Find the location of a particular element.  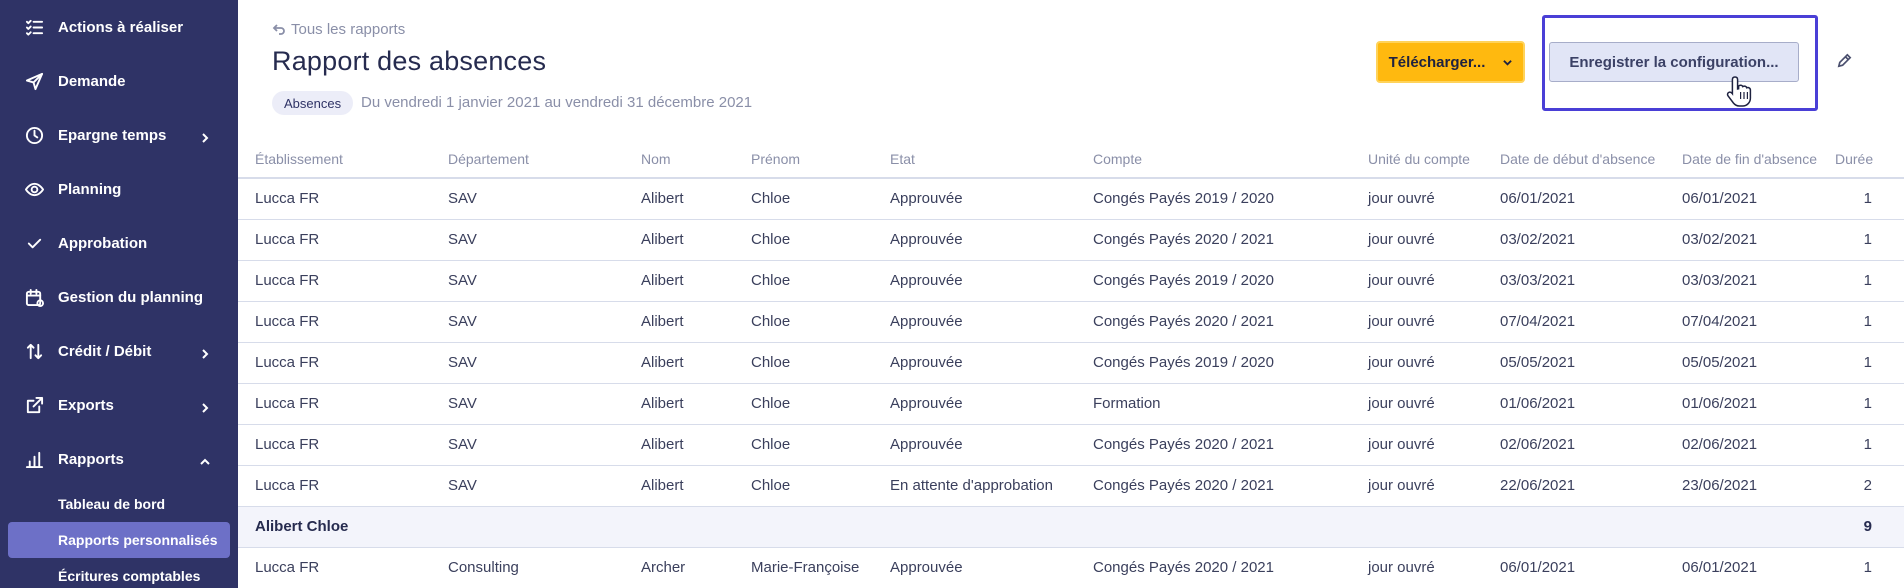

column-header-etablissement: Établissement is located at coordinates (334, 159).